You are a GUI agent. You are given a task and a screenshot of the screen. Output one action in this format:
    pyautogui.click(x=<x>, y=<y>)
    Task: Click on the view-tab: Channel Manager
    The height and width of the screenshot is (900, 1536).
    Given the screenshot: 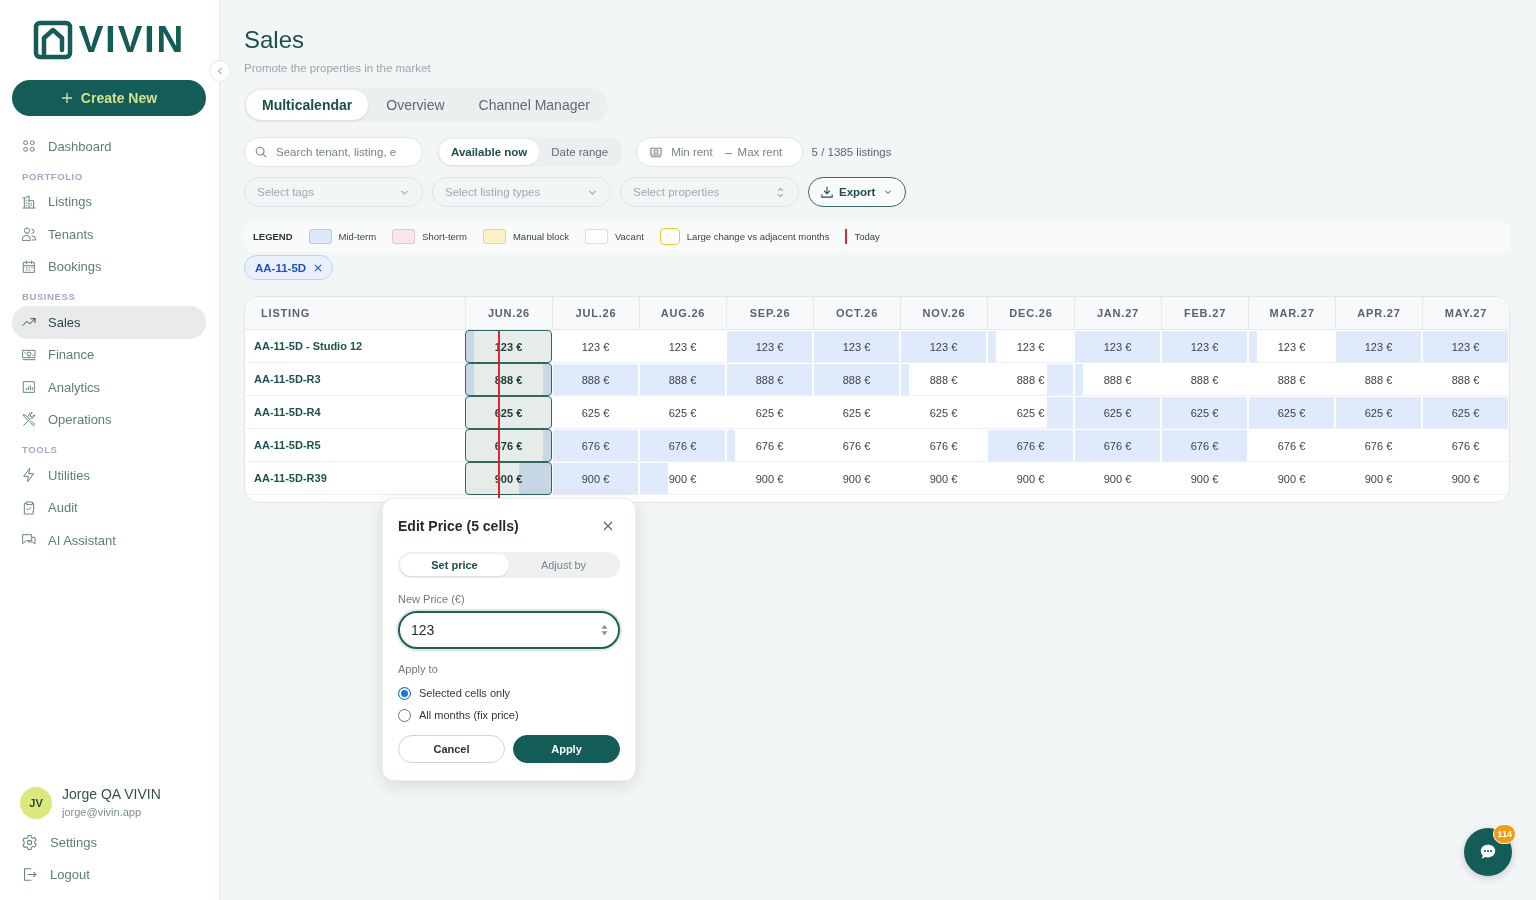 What is the action you would take?
    pyautogui.click(x=534, y=105)
    